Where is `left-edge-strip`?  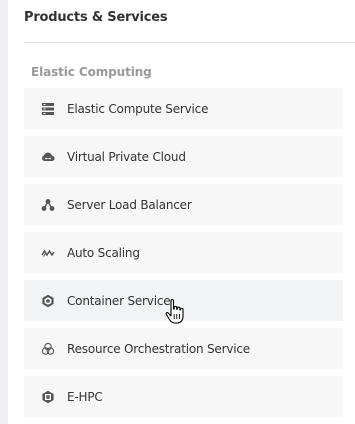 left-edge-strip is located at coordinates (4, 212).